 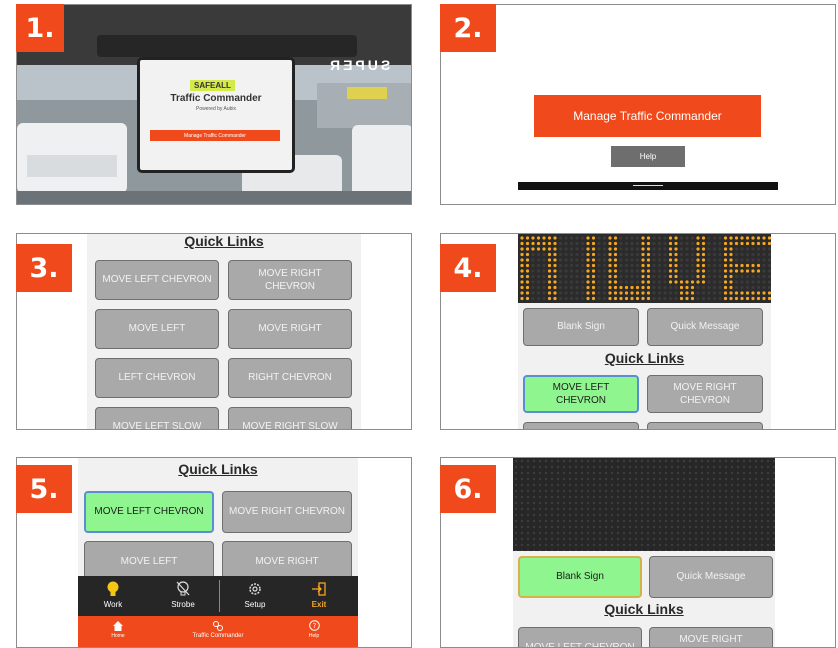 What do you see at coordinates (290, 418) in the screenshot?
I see `move-right-slow-button: MOVE RIGHT SLOW` at bounding box center [290, 418].